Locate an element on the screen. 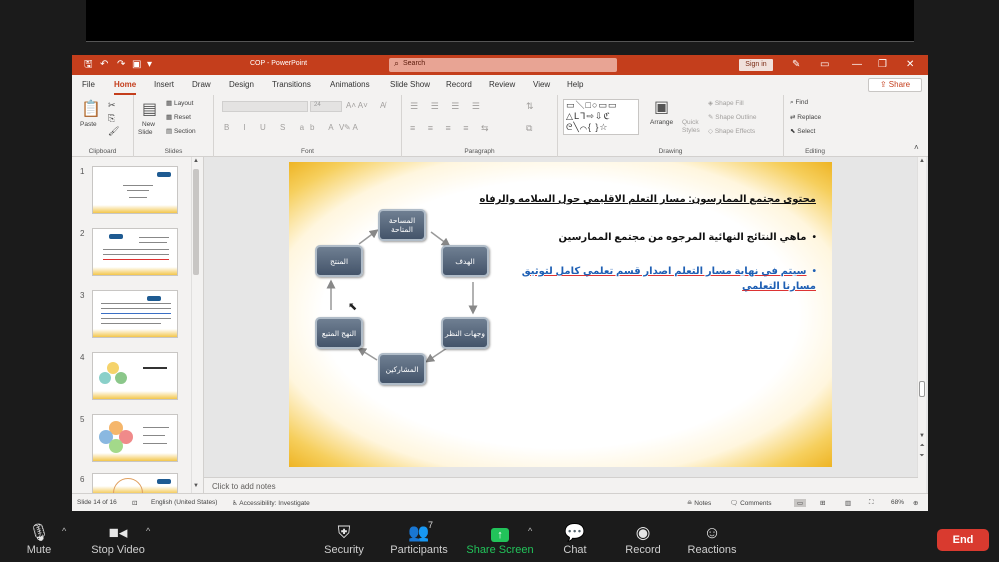  next-slide-icon: ⏷ is located at coordinates (922, 456).